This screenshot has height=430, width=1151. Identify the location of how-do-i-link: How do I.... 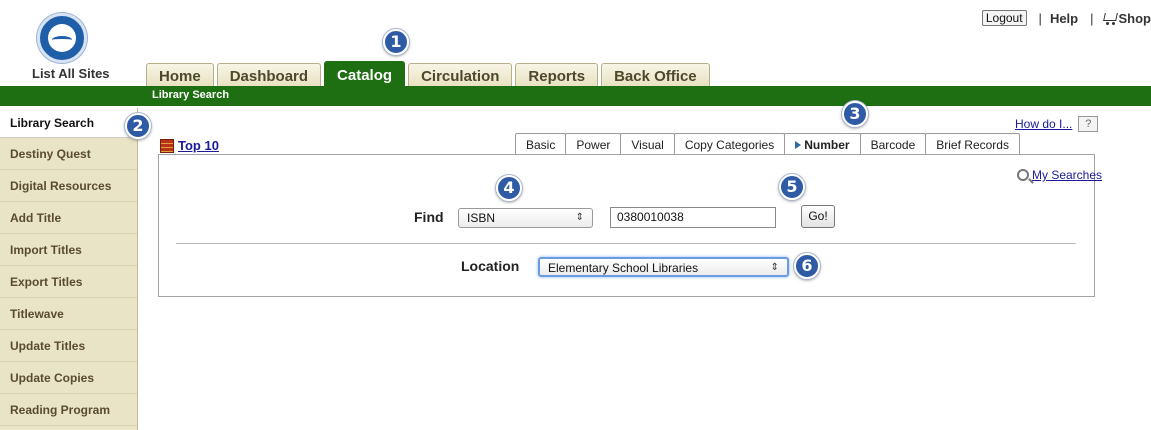
(1043, 124).